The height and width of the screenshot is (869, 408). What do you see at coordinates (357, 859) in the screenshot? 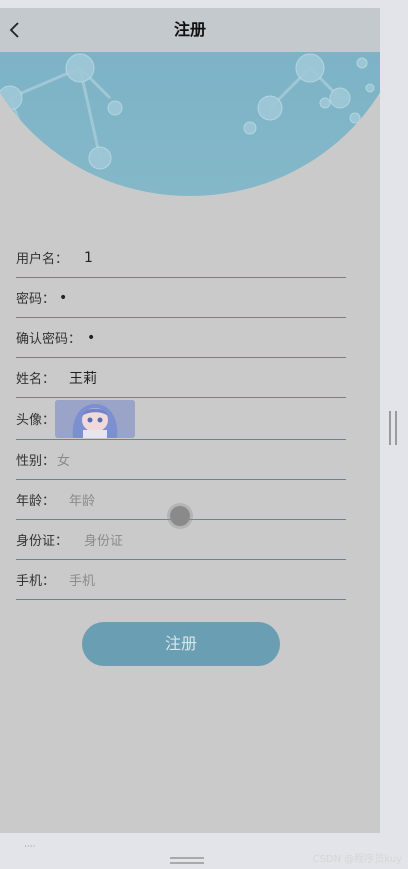
I see `watermark: CSDN @程序员kuy` at bounding box center [357, 859].